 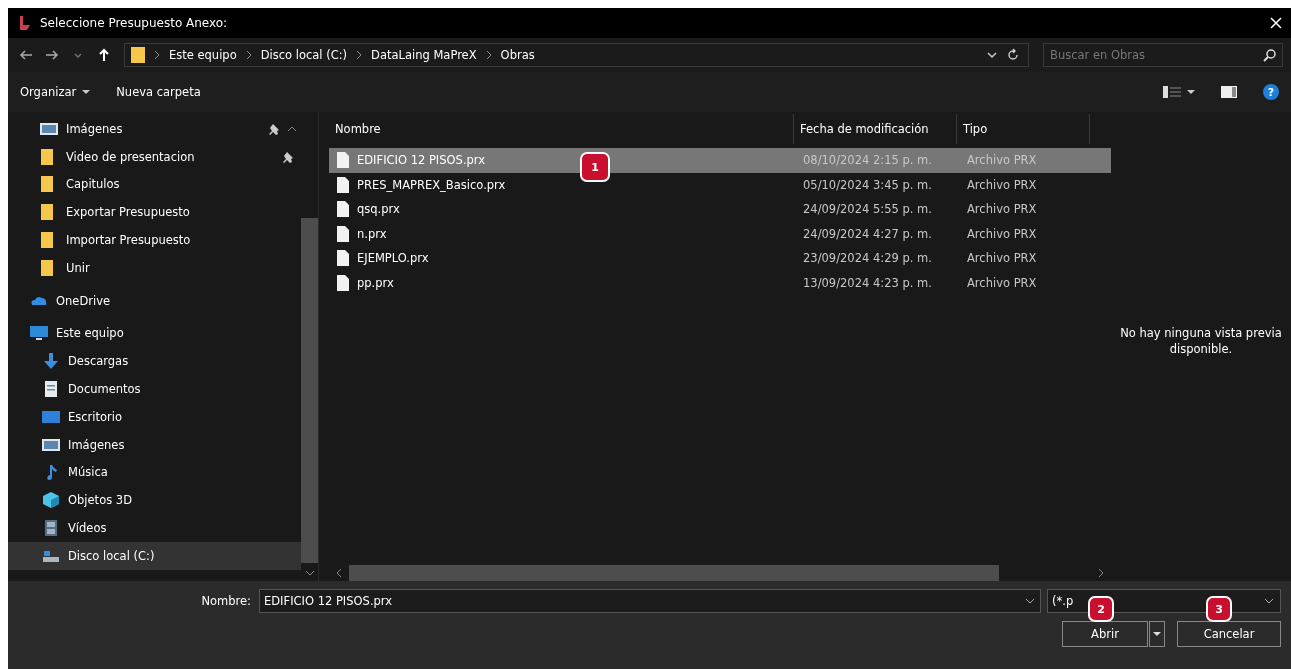 I want to click on forward-icon, so click(x=52, y=55).